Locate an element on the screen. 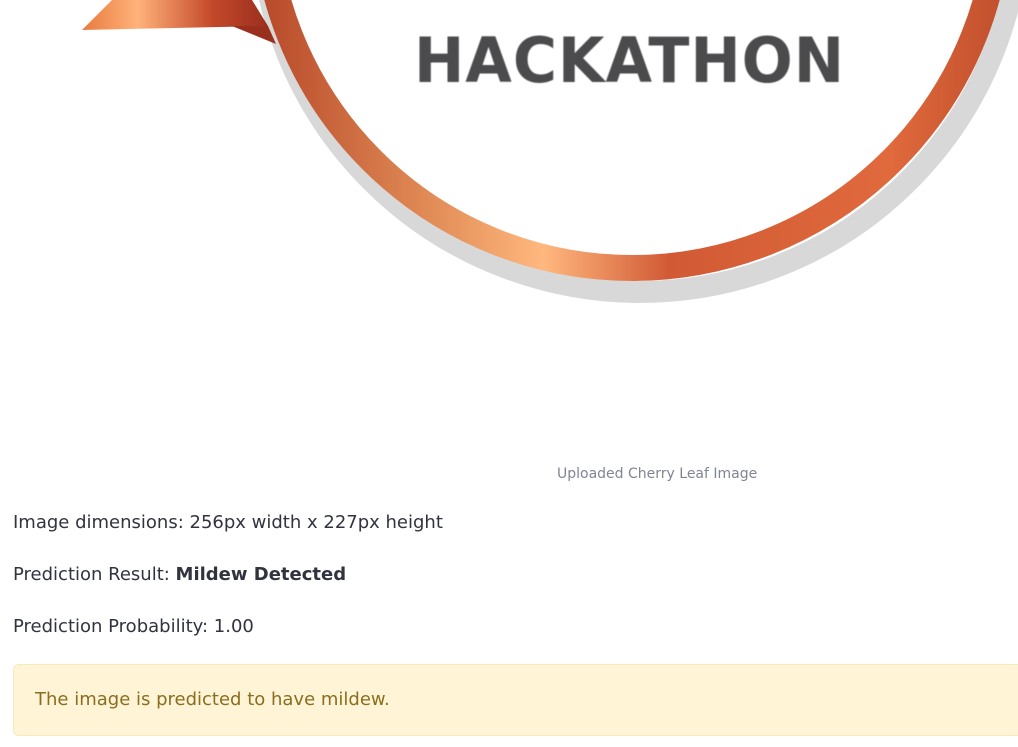  prediction-result-value: Mildew Detected is located at coordinates (261, 574).